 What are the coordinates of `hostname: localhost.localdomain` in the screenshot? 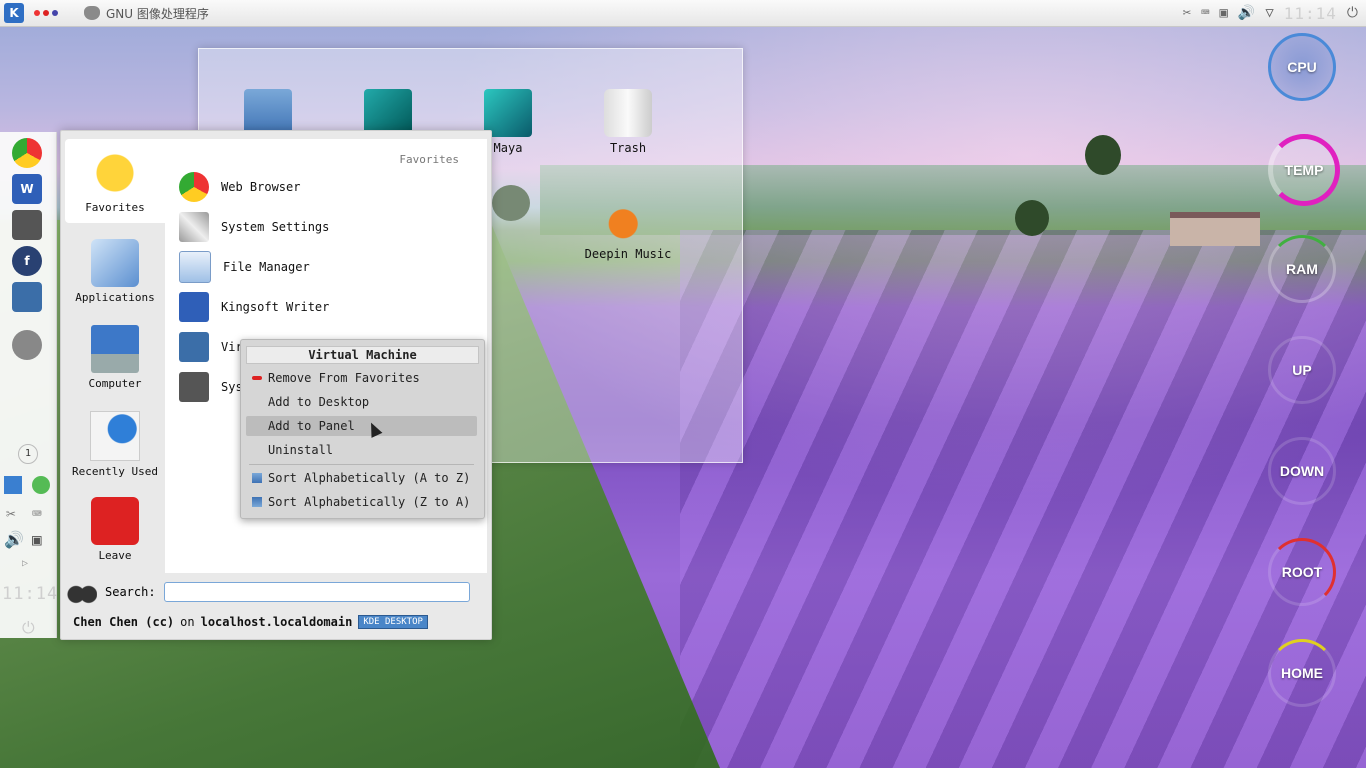 It's located at (276, 622).